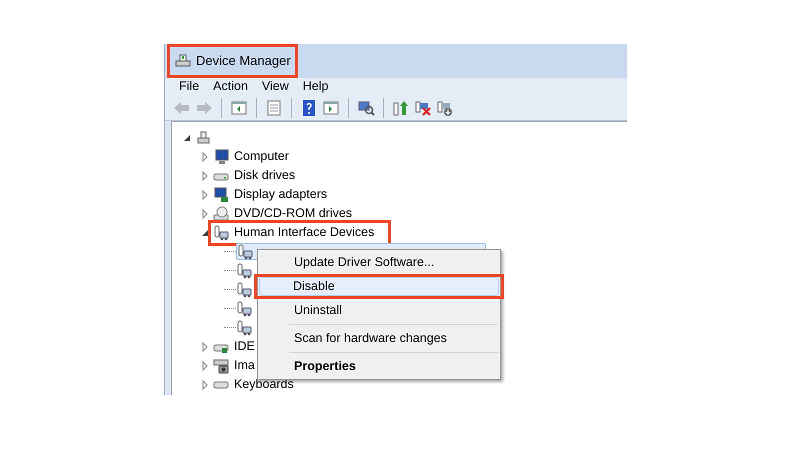  I want to click on remove-device-icon, so click(423, 107).